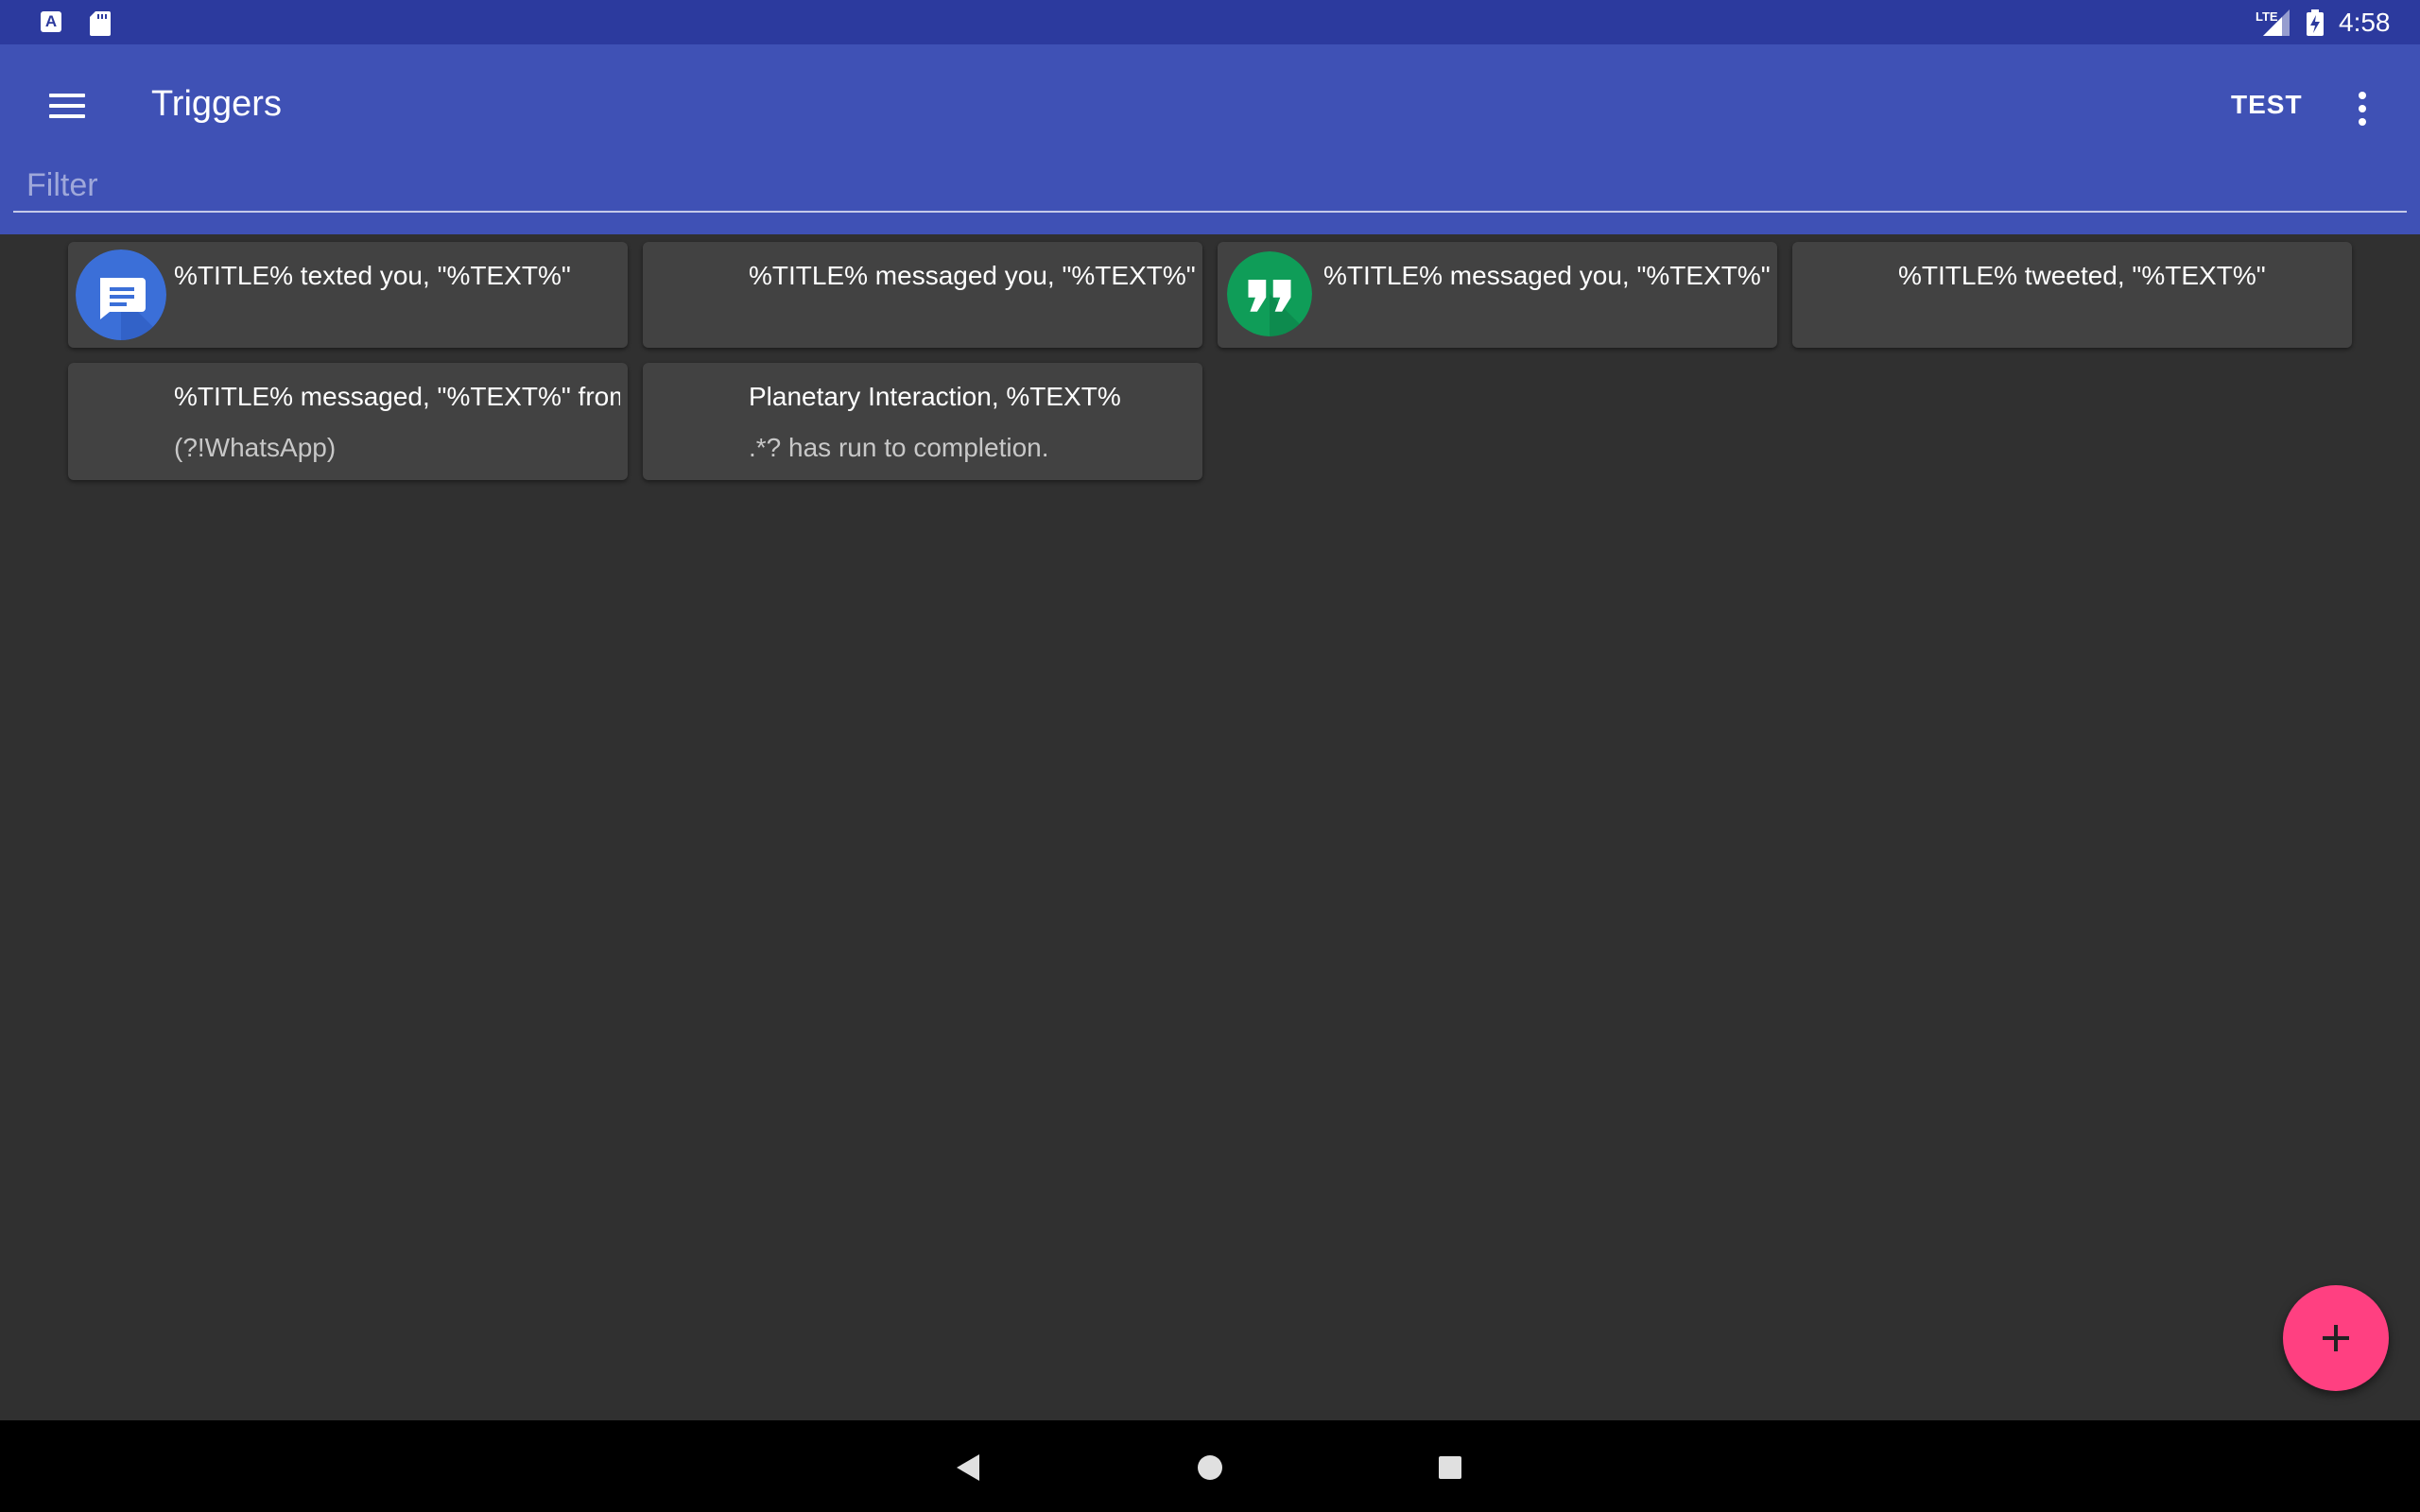  What do you see at coordinates (922, 295) in the screenshot?
I see `trigger-card-message: %TITLE% messaged you, "%TEXT%"` at bounding box center [922, 295].